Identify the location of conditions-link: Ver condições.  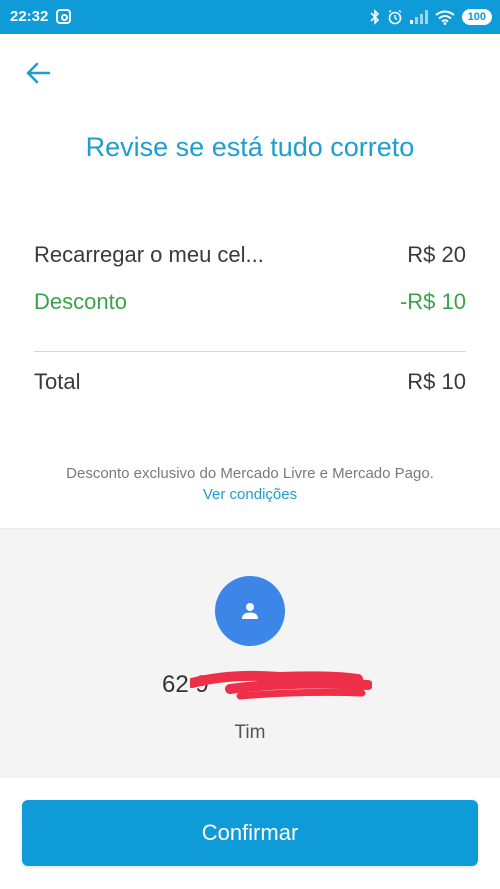
(250, 494).